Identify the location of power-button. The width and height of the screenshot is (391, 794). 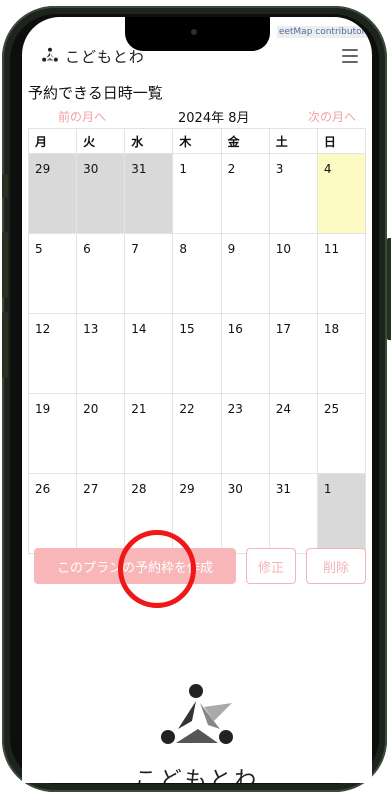
(389, 289).